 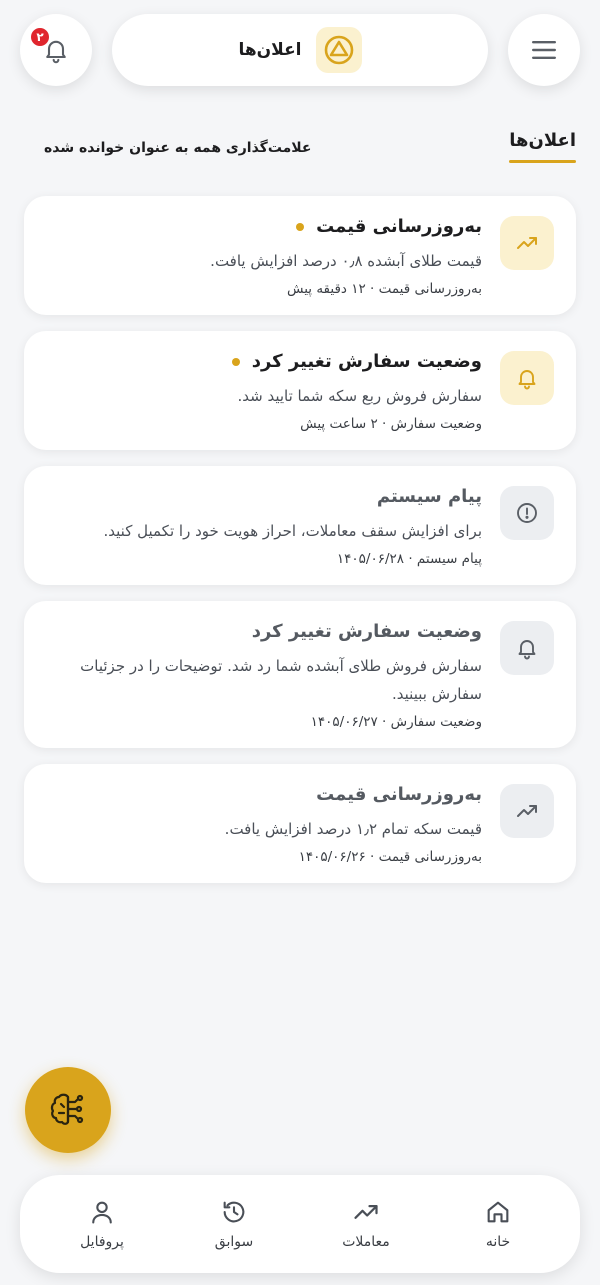 I want to click on home-icon, so click(x=498, y=1212).